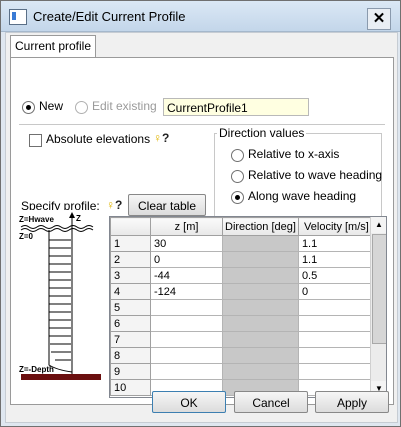 The width and height of the screenshot is (401, 427). I want to click on table-row: 8, so click(242, 355).